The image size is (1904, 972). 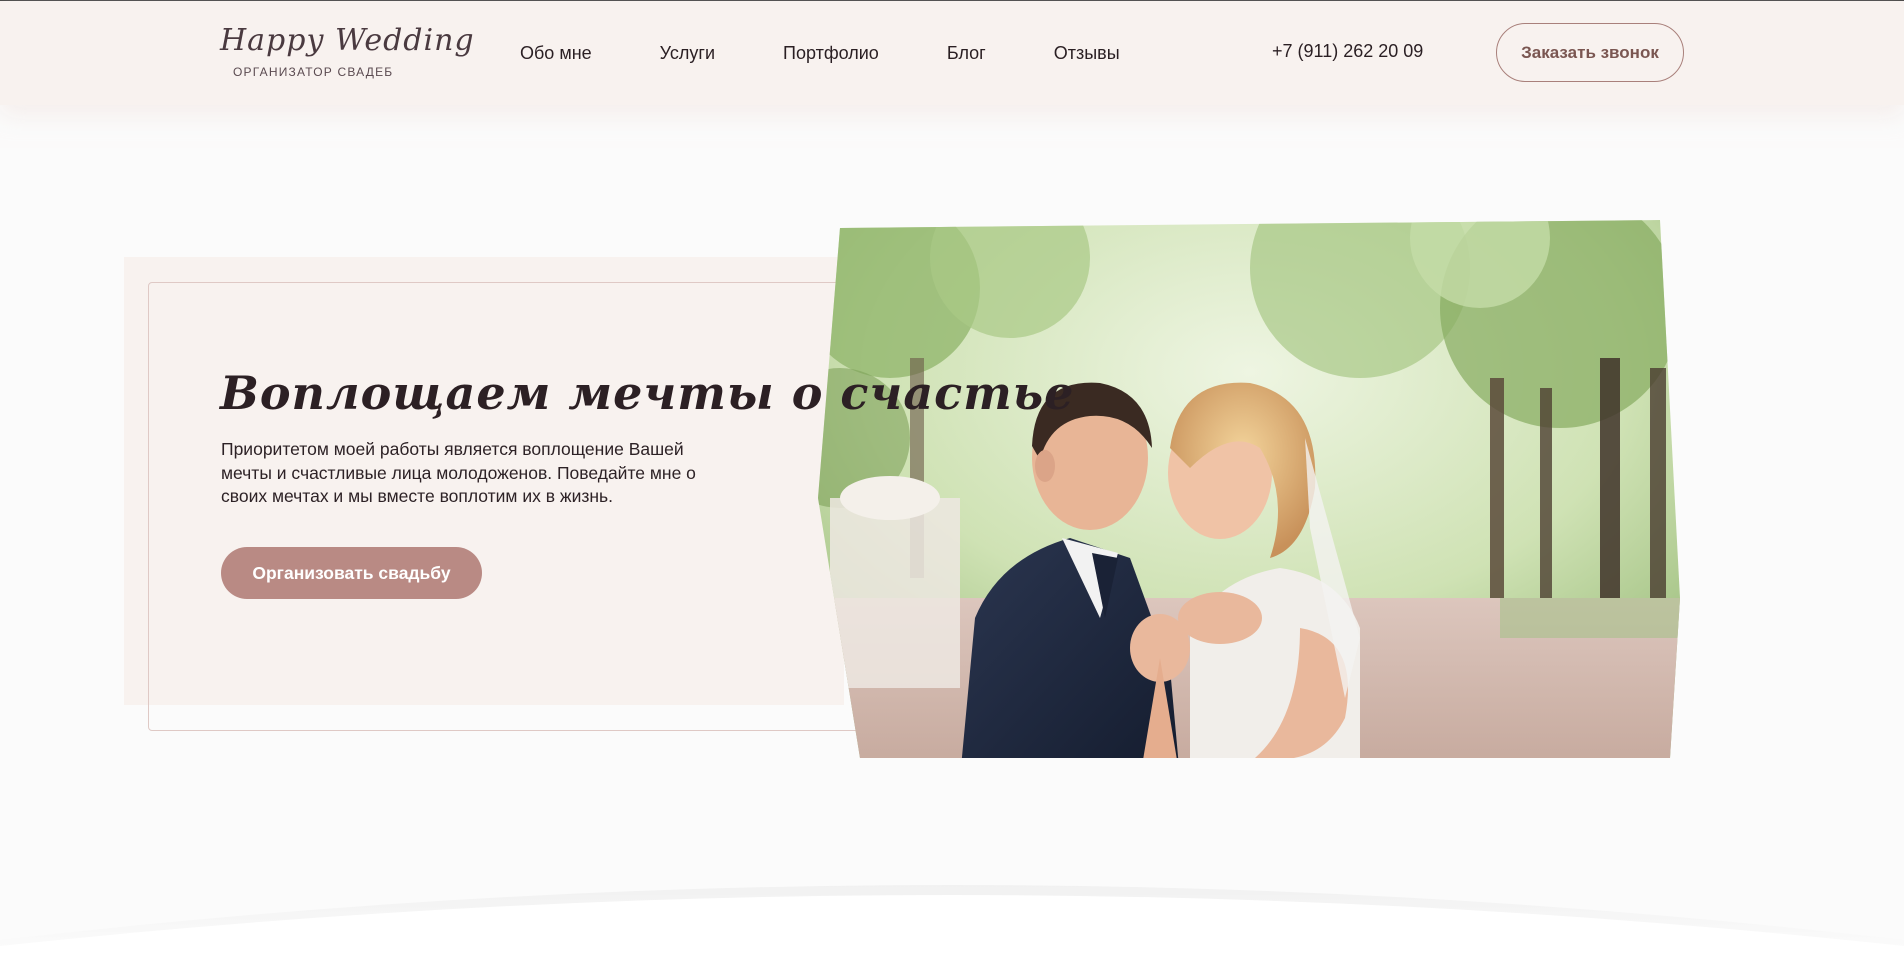 What do you see at coordinates (313, 72) in the screenshot?
I see `logo-subtitle: ОРГАНИЗАТОР СВАДЕБ` at bounding box center [313, 72].